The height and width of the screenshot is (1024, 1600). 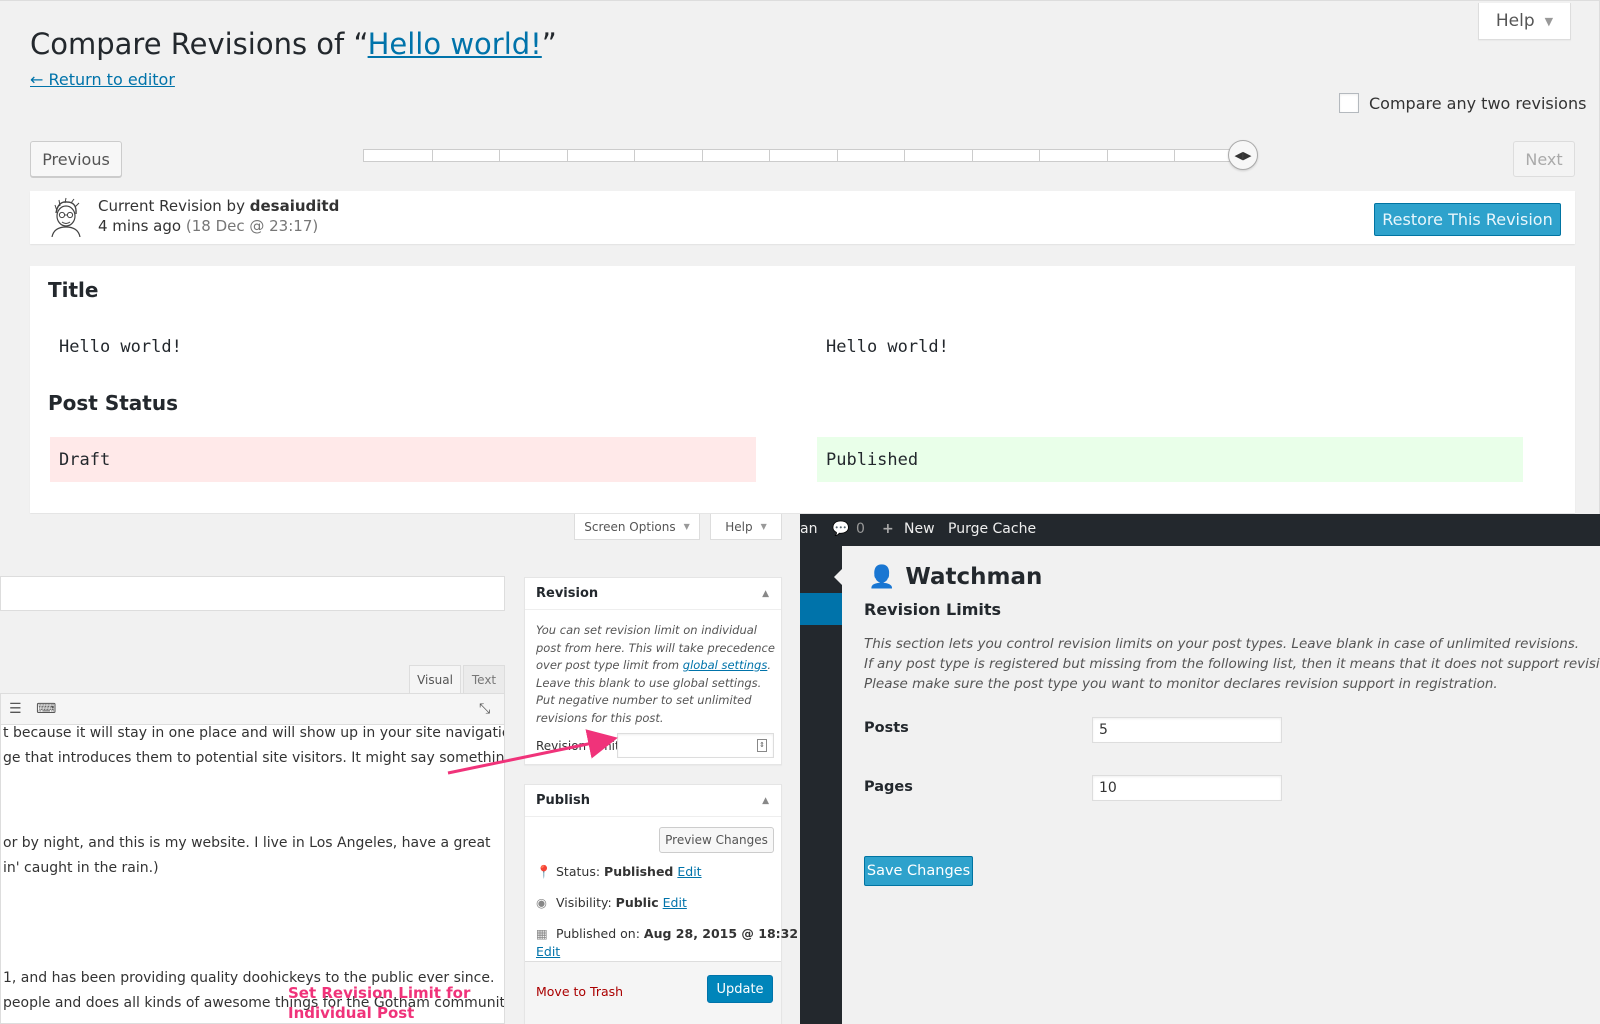 I want to click on sidebar-current-item, so click(x=821, y=609).